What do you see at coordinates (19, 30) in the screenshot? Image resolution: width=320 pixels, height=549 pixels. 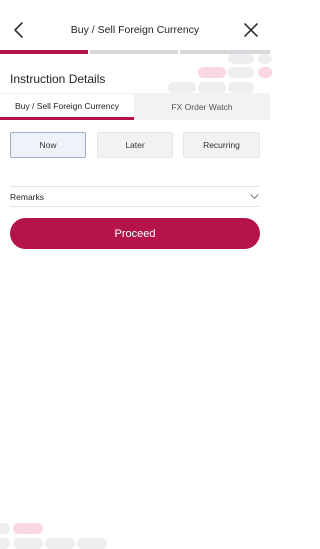 I see `chevron-left-icon` at bounding box center [19, 30].